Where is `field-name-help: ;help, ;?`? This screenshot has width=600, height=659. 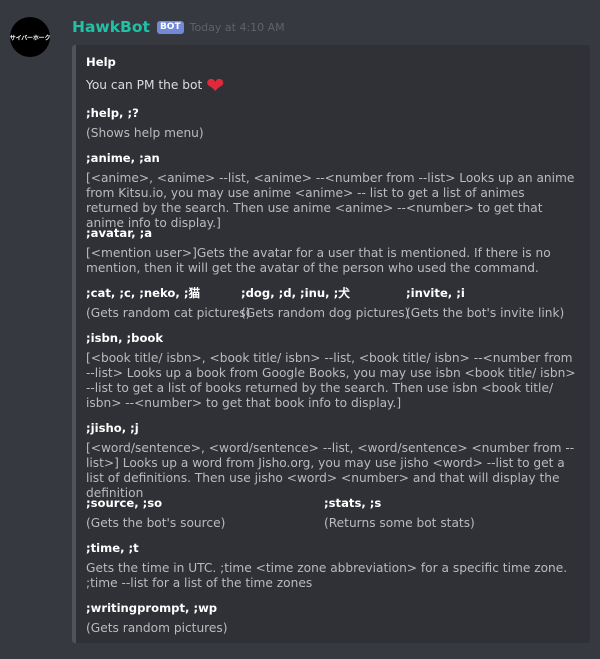
field-name-help: ;help, ;? is located at coordinates (112, 113).